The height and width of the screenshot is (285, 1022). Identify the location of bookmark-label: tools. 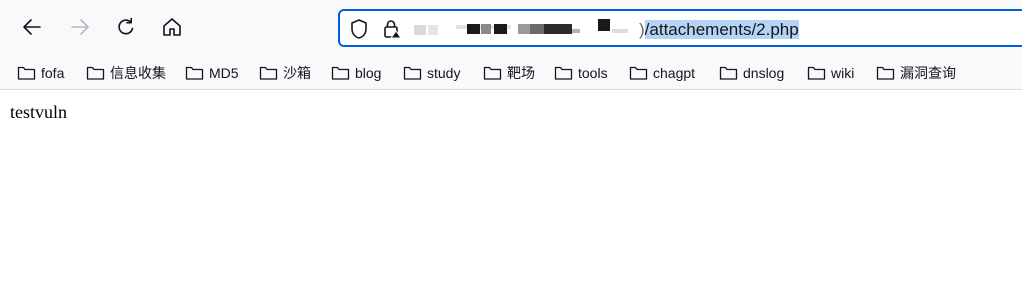
(593, 73).